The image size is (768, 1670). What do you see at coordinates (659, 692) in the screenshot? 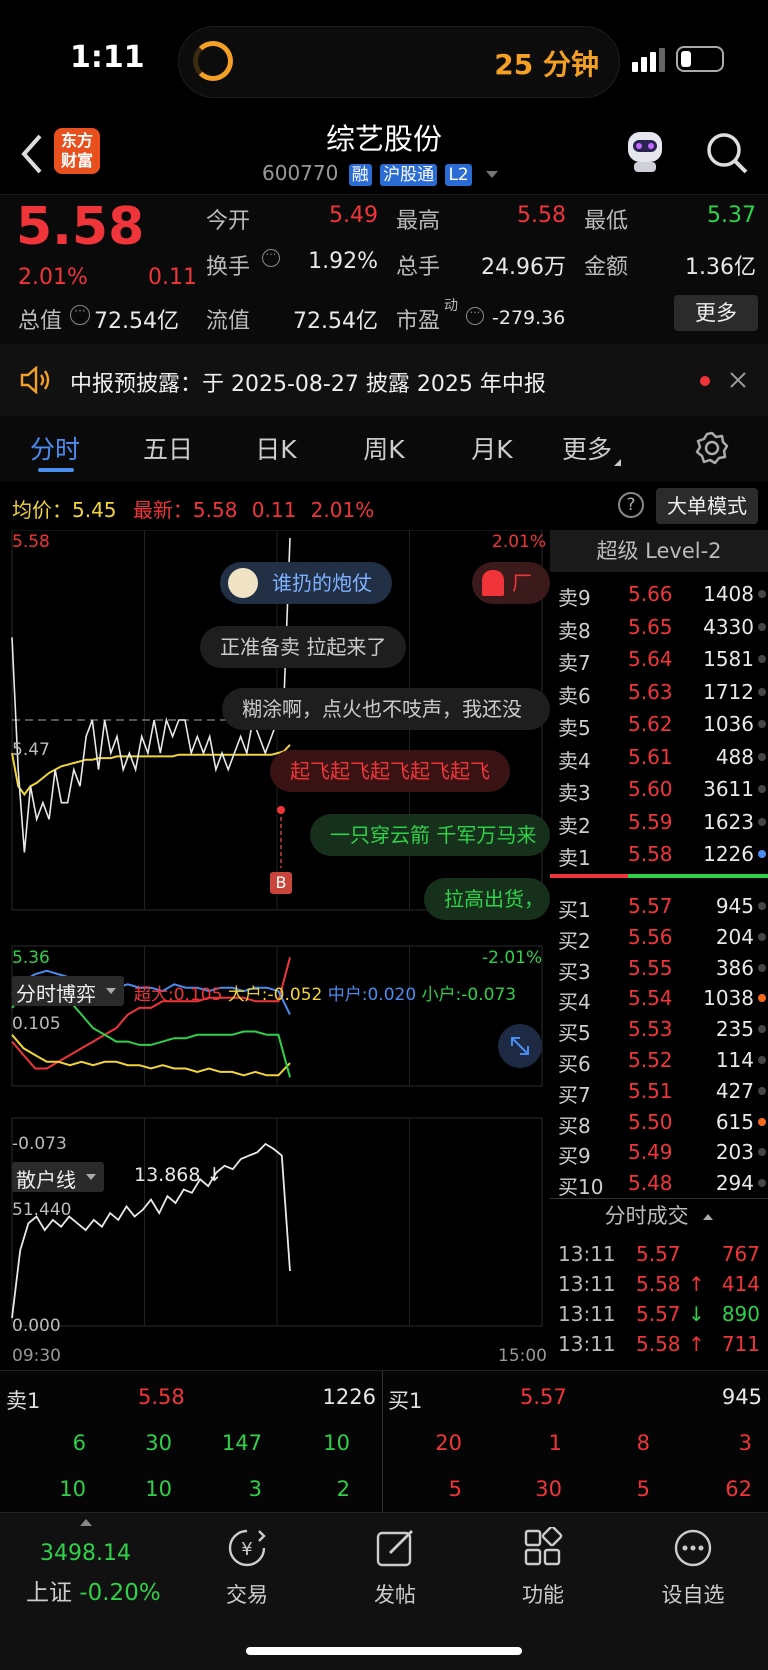
I see `ask-row: 卖6 5.63 1712` at bounding box center [659, 692].